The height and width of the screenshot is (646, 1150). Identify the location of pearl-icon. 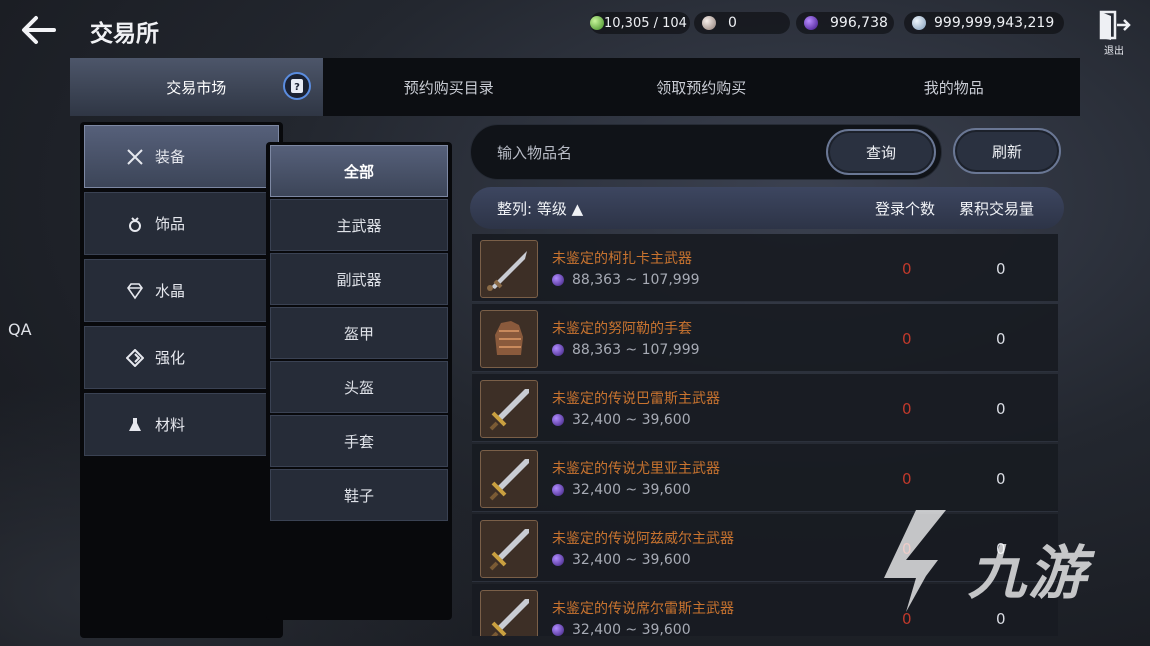
(709, 23).